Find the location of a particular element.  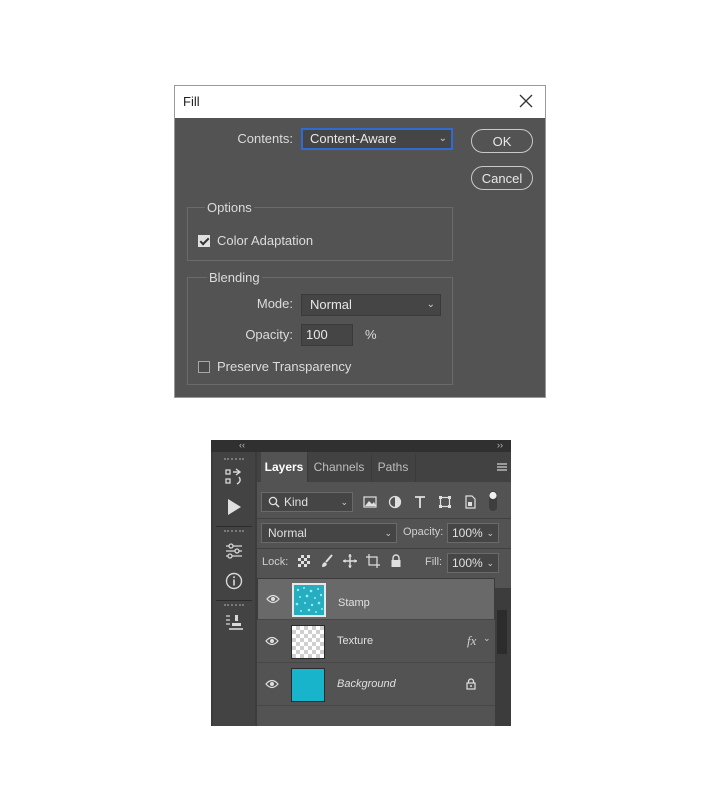

contents-value: Content-Aware is located at coordinates (353, 138).